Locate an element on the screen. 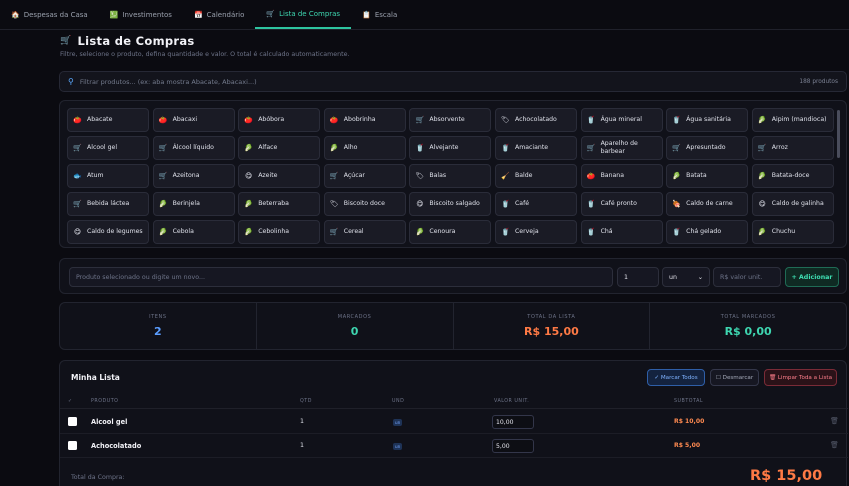  product-label: Cenoura is located at coordinates (442, 232).